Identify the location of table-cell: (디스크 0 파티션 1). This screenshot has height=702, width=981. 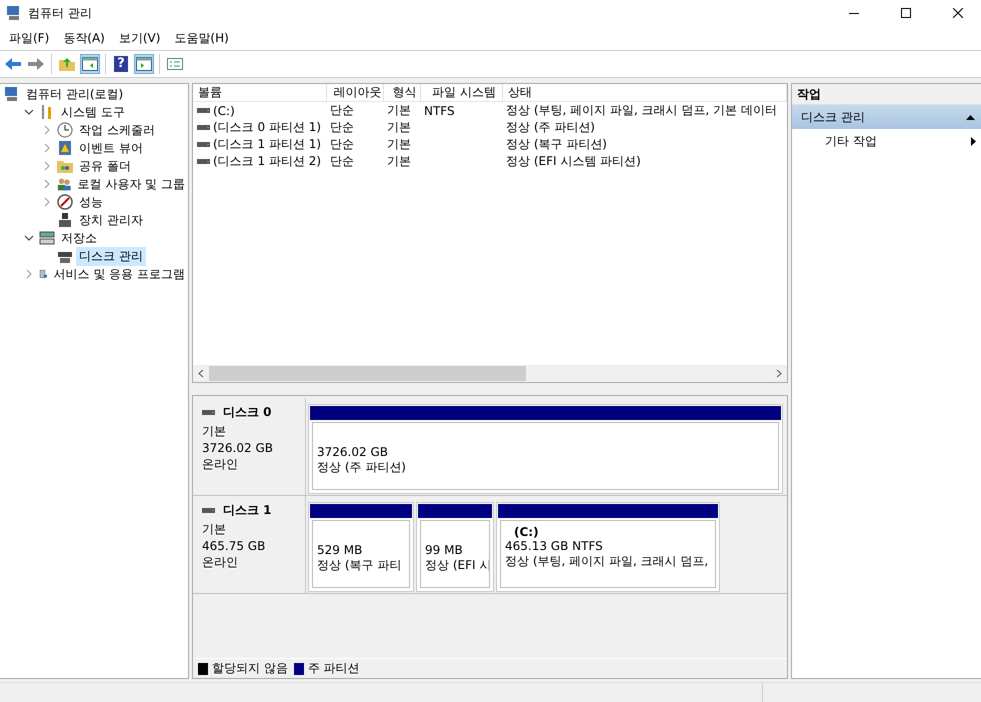
(267, 127).